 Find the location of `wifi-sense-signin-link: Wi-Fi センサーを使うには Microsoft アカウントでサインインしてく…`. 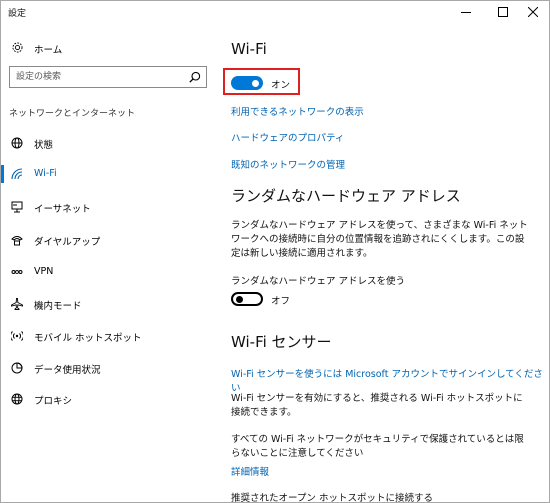

wifi-sense-signin-link: Wi-Fi センサーを使うには Microsoft アカウントでサインインしてく… is located at coordinates (390, 380).